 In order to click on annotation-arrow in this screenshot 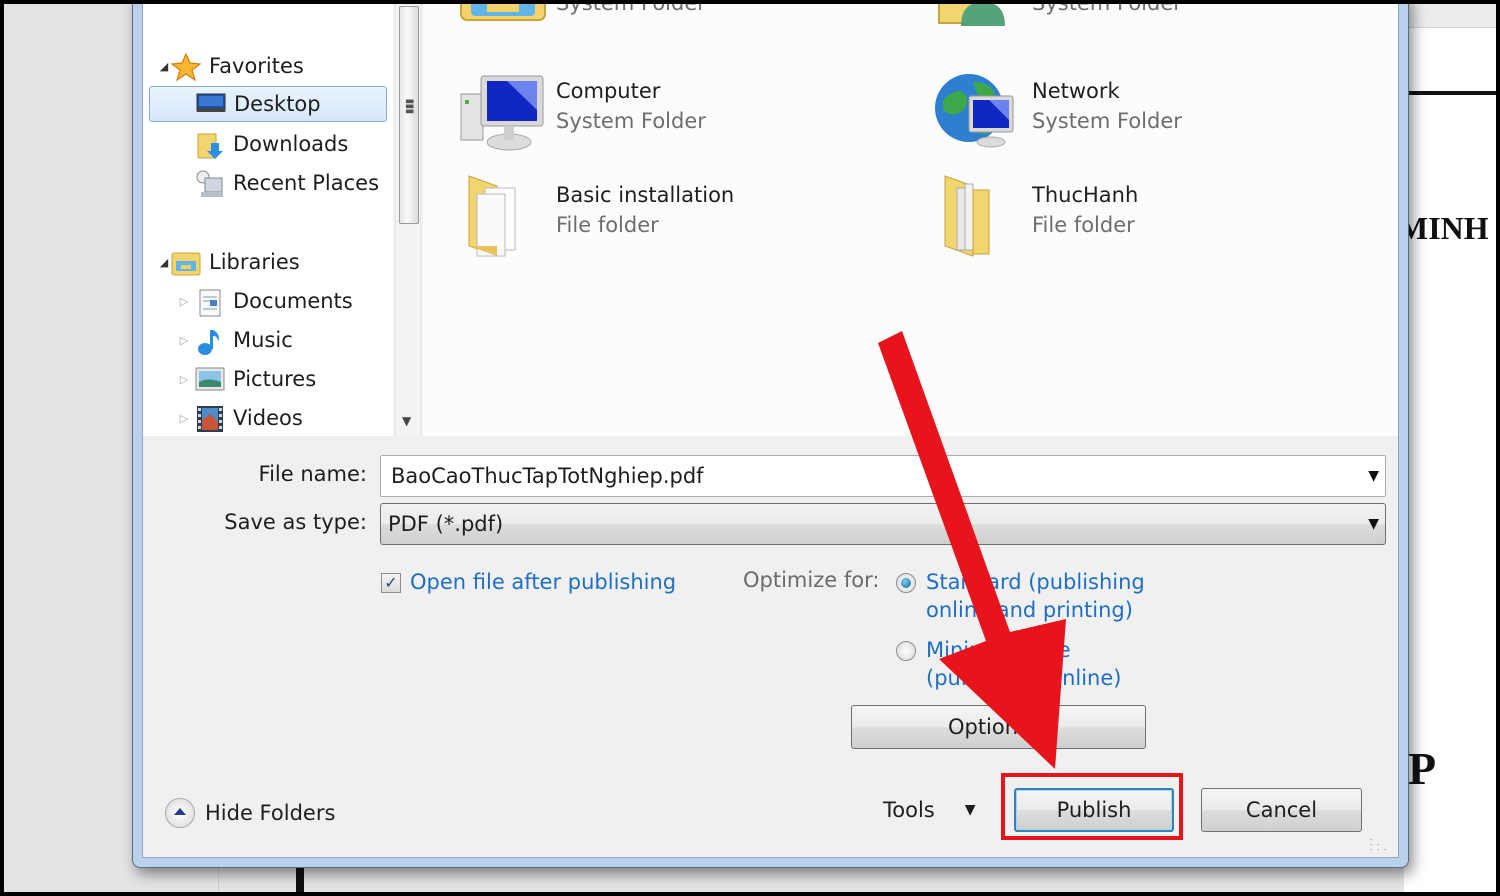, I will do `click(972, 550)`.